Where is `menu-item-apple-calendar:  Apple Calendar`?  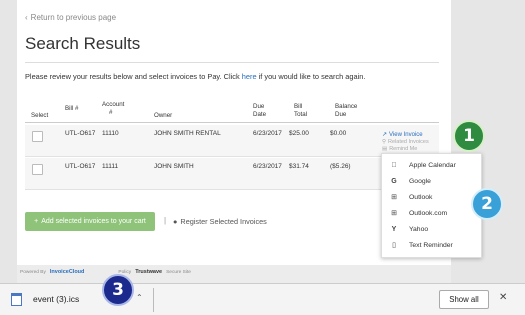 menu-item-apple-calendar:  Apple Calendar is located at coordinates (431, 165).